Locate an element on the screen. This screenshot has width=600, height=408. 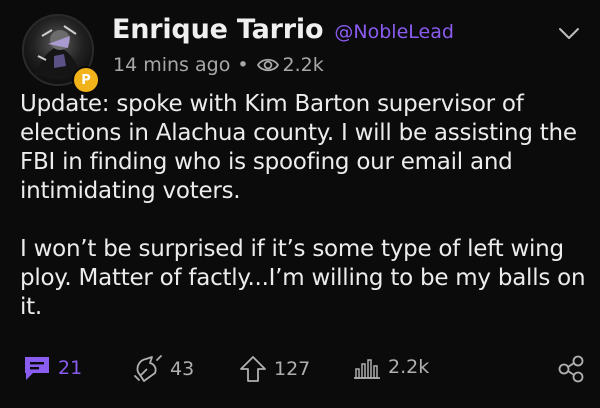
upvote-arrow-icon is located at coordinates (253, 369).